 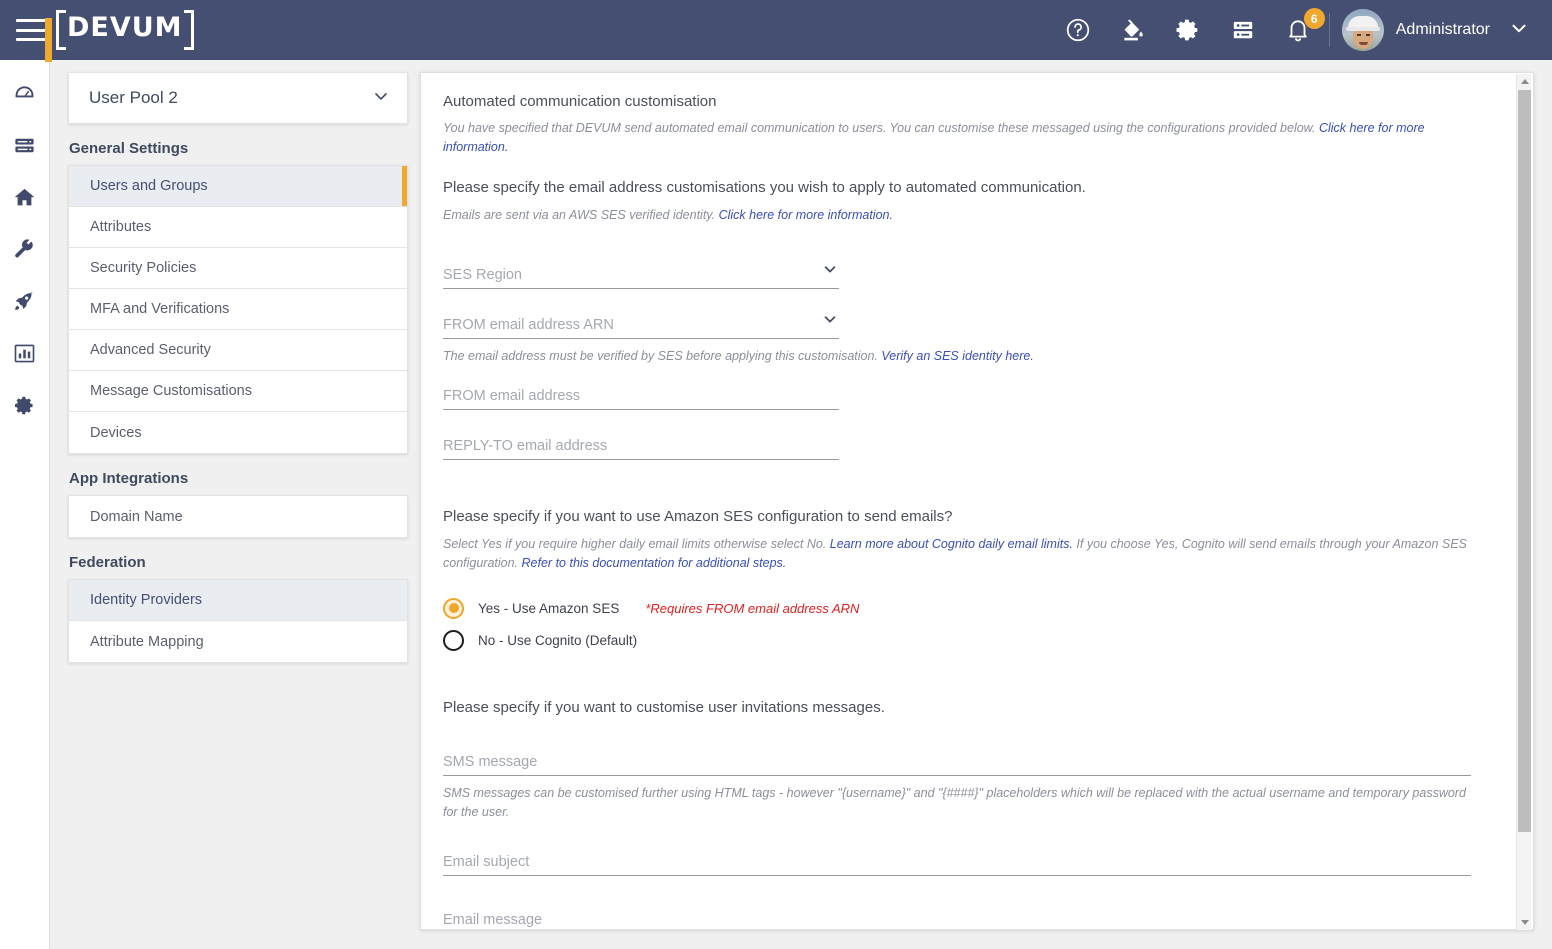 I want to click on server-icon, so click(x=1243, y=30).